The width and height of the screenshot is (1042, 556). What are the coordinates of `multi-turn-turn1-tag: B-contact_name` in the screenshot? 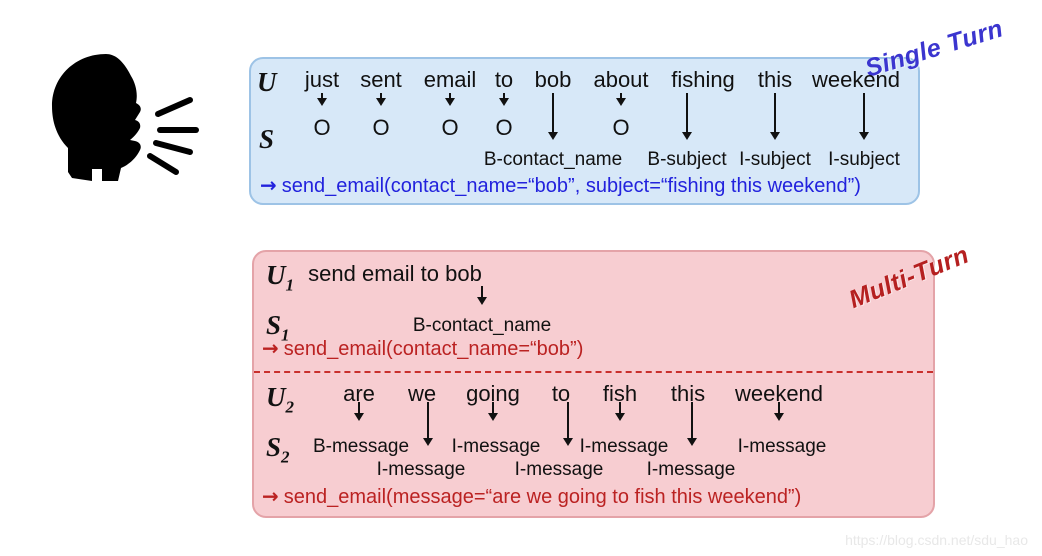 It's located at (482, 325).